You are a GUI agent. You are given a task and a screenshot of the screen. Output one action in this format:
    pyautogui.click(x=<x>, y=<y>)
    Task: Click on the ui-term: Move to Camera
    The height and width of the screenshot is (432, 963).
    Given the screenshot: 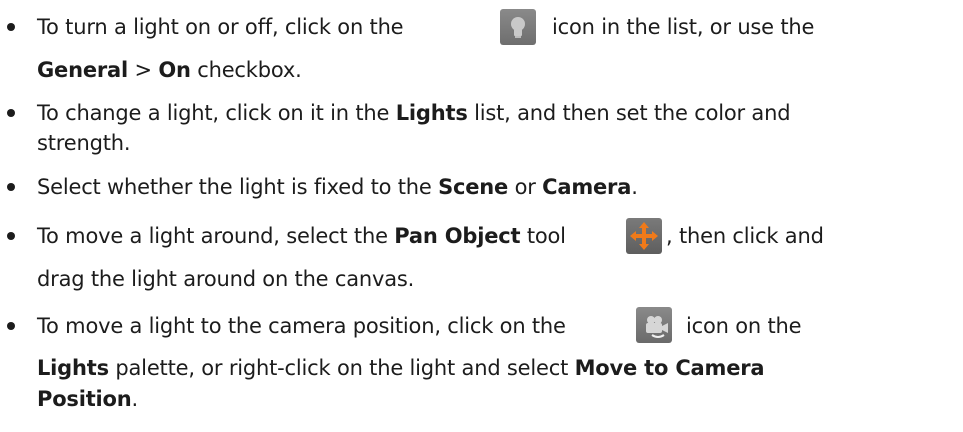 What is the action you would take?
    pyautogui.click(x=669, y=368)
    